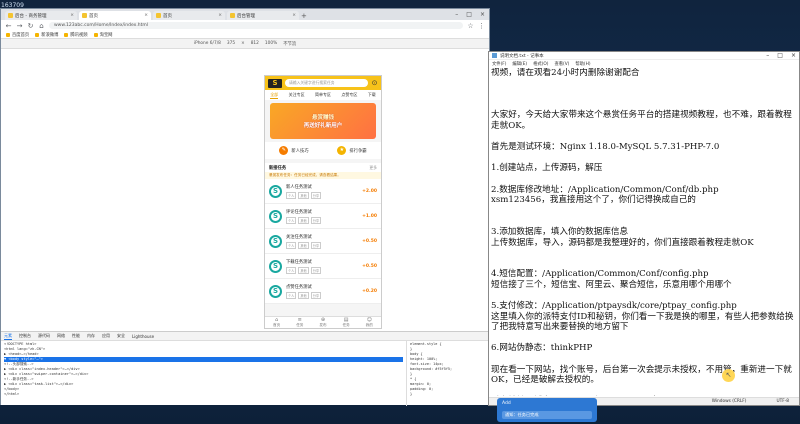  I want to click on star-icon: ☆, so click(470, 26).